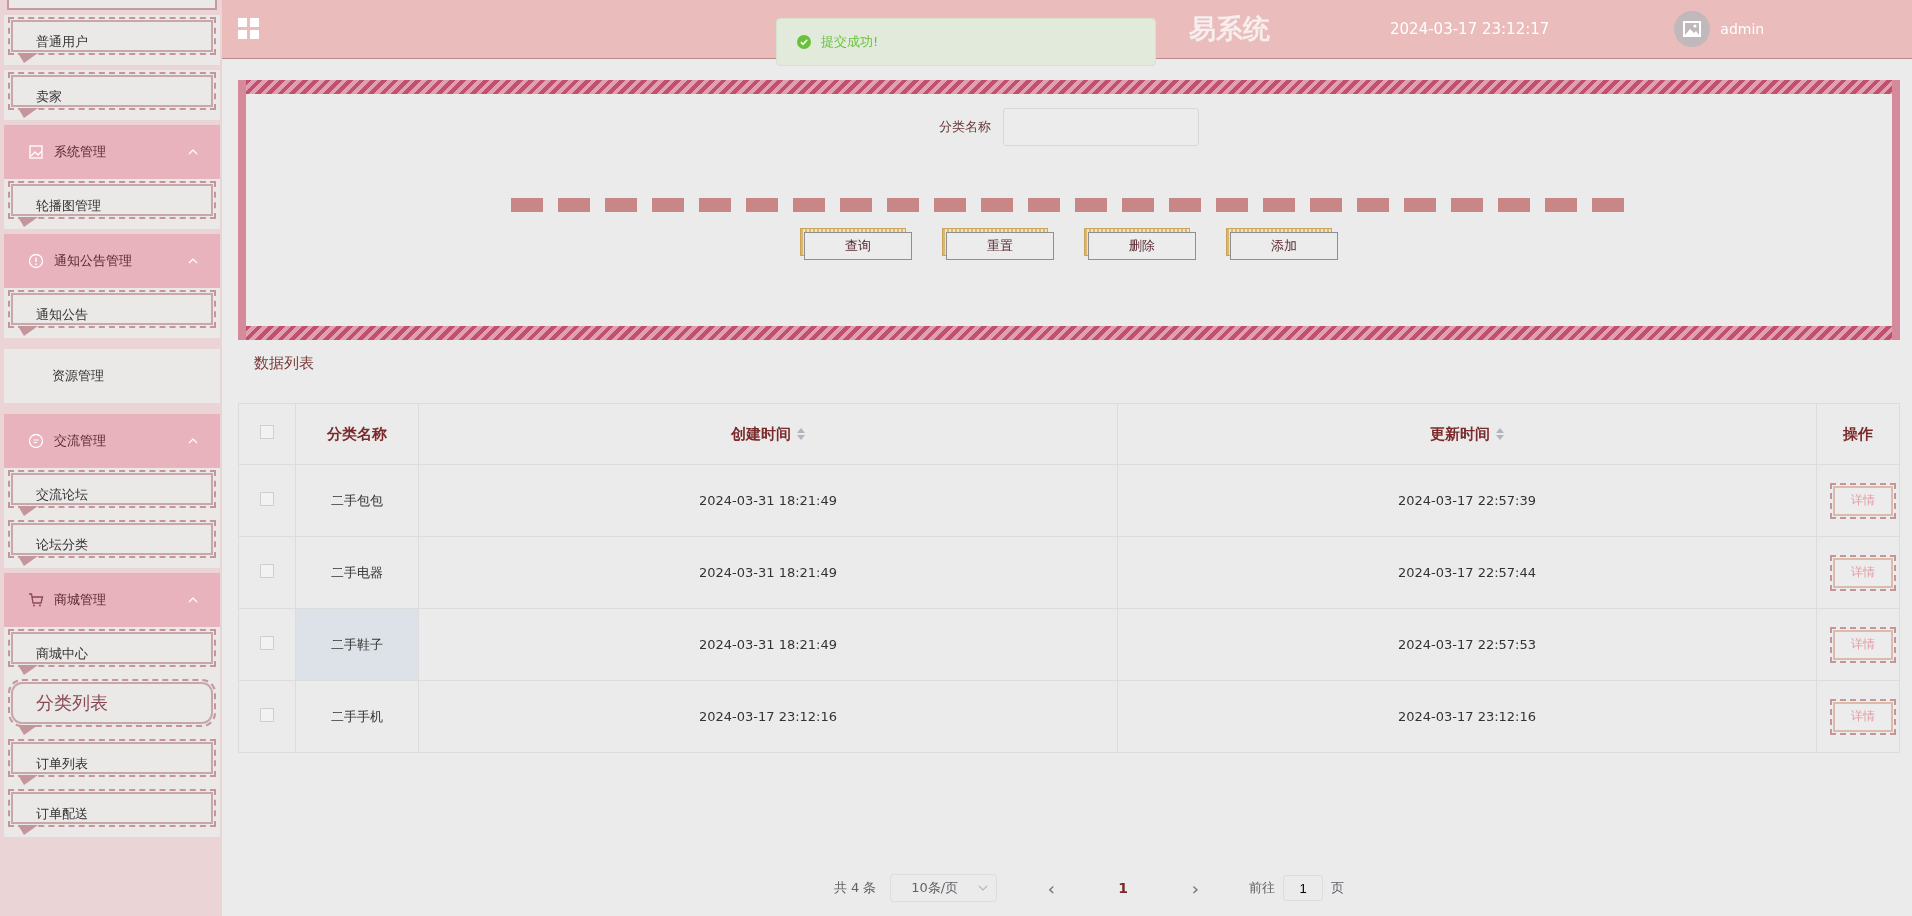 The image size is (1912, 916). Describe the element at coordinates (112, 5) in the screenshot. I see `sidebar-item` at that location.